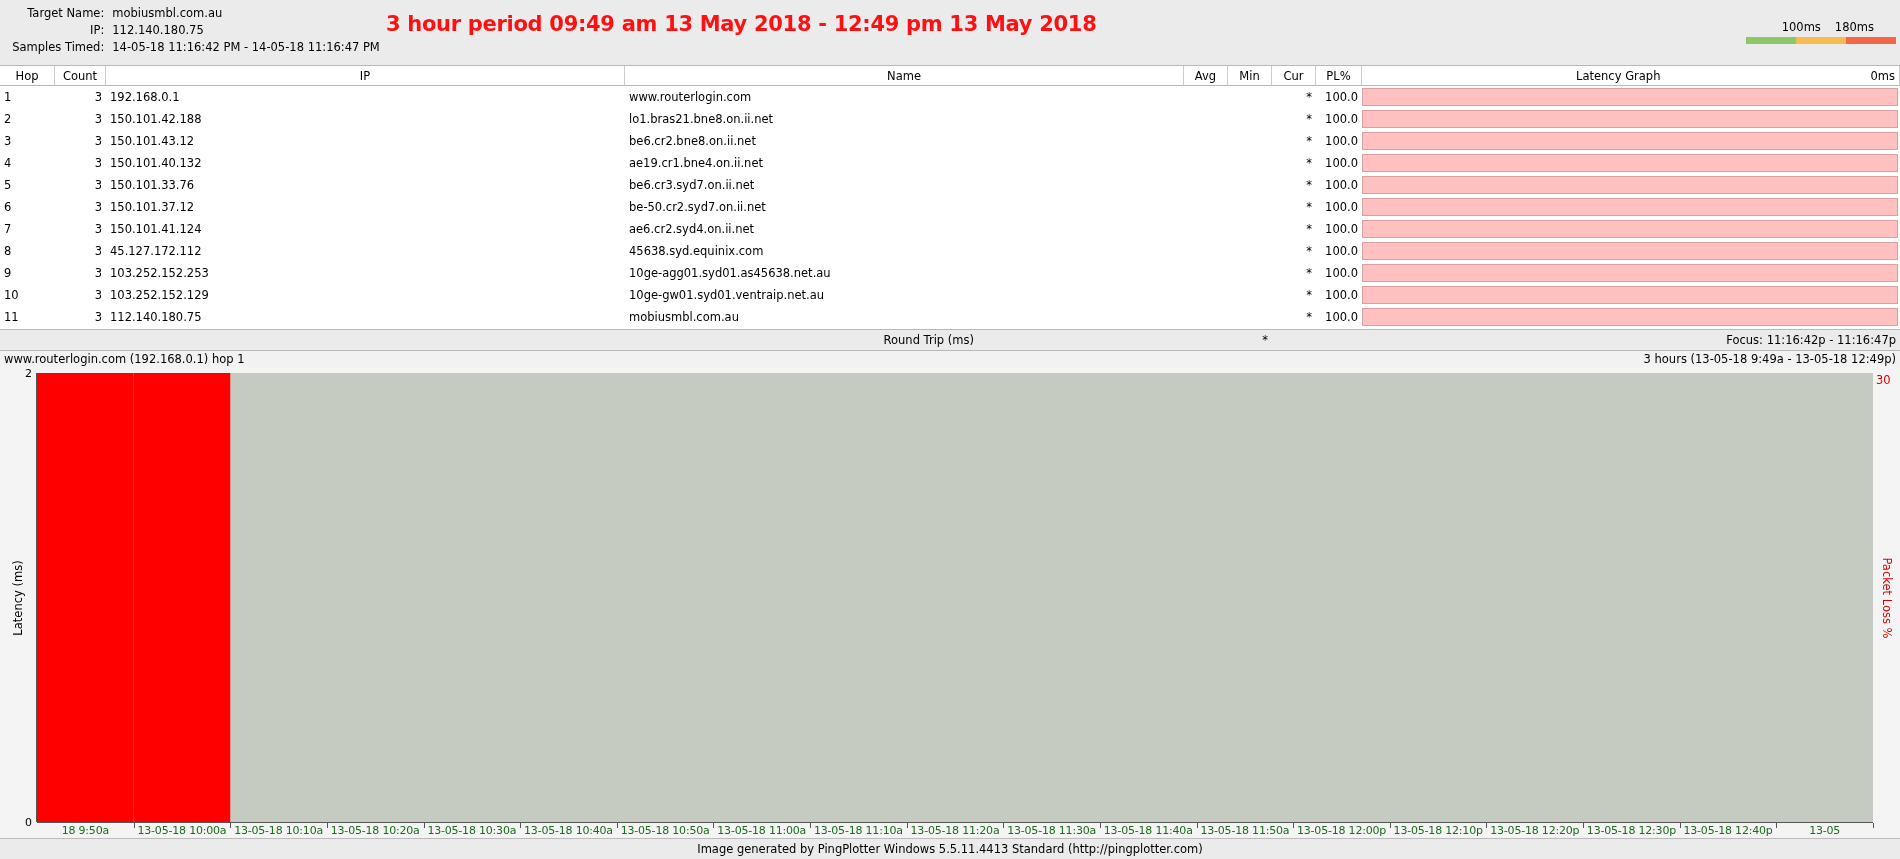 The width and height of the screenshot is (1900, 859). Describe the element at coordinates (1052, 830) in the screenshot. I see `x-tick-label: 13-05-18 11:30a` at that location.